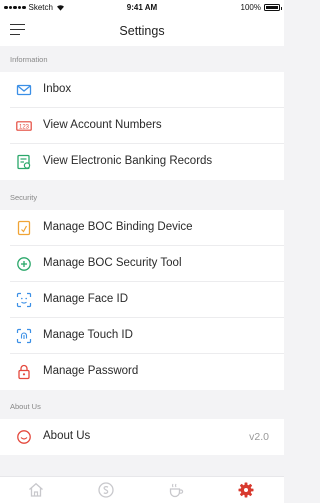 The image size is (320, 503). I want to click on row-manage-boc-binding-device: Manage BOC Binding Device, so click(142, 228).